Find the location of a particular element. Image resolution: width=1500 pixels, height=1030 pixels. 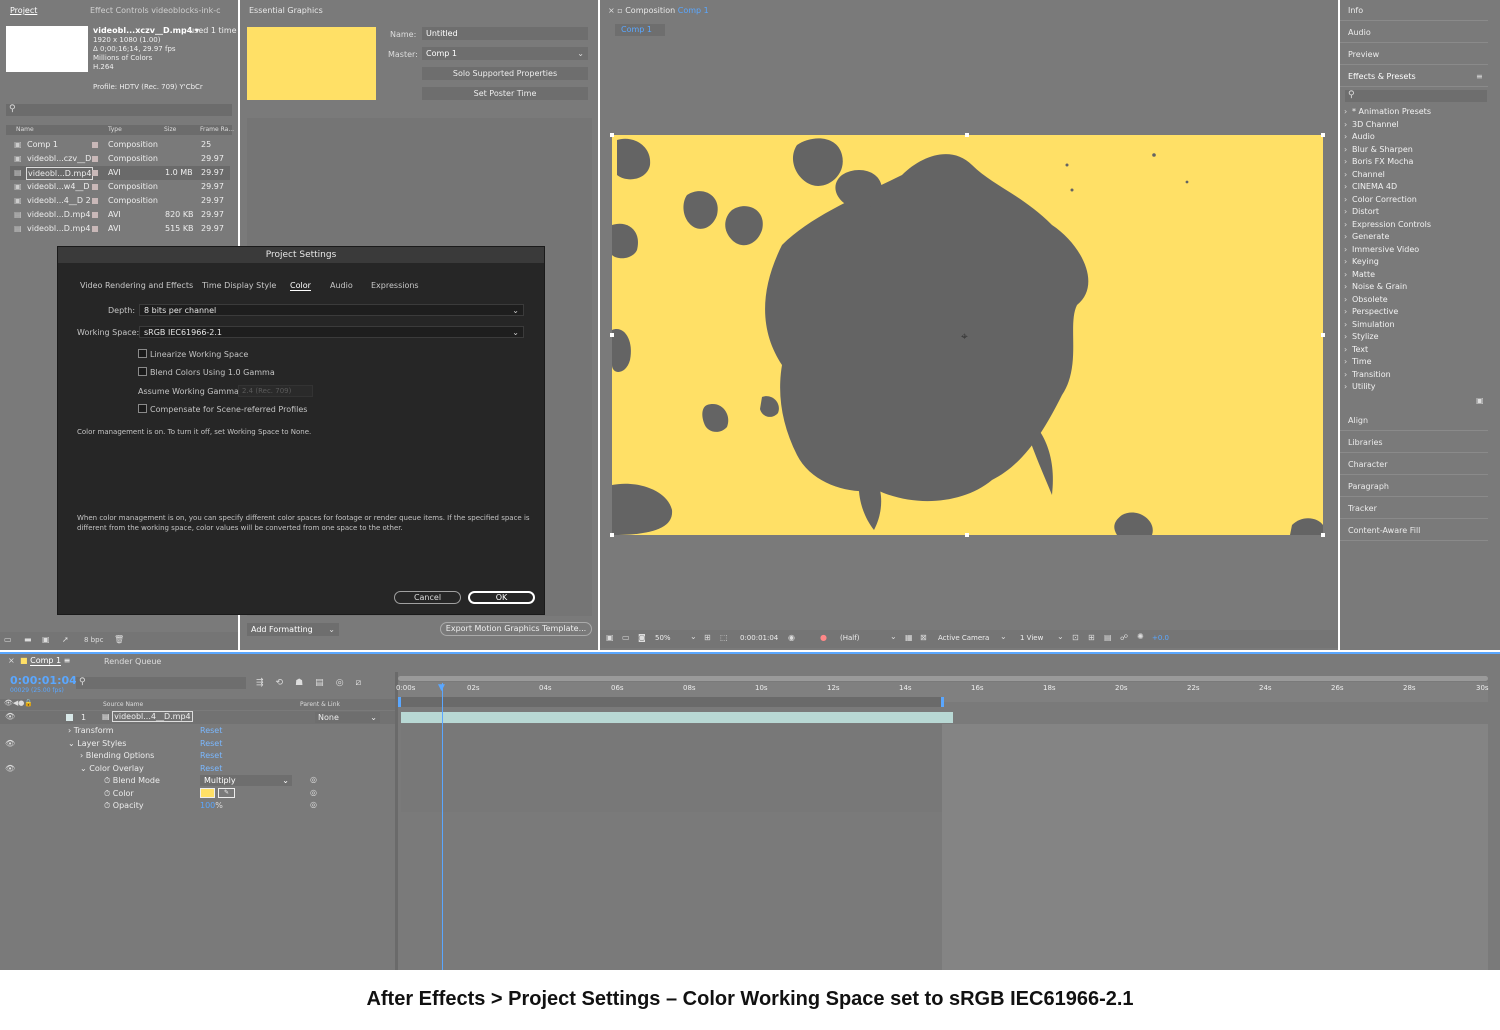

transform-property: › Transform is located at coordinates (91, 730).